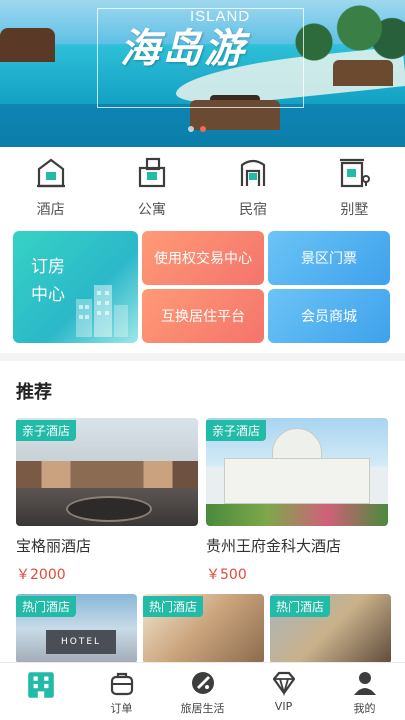 The height and width of the screenshot is (720, 405). I want to click on hotel-name: 贵州王府金科大酒店, so click(274, 546).